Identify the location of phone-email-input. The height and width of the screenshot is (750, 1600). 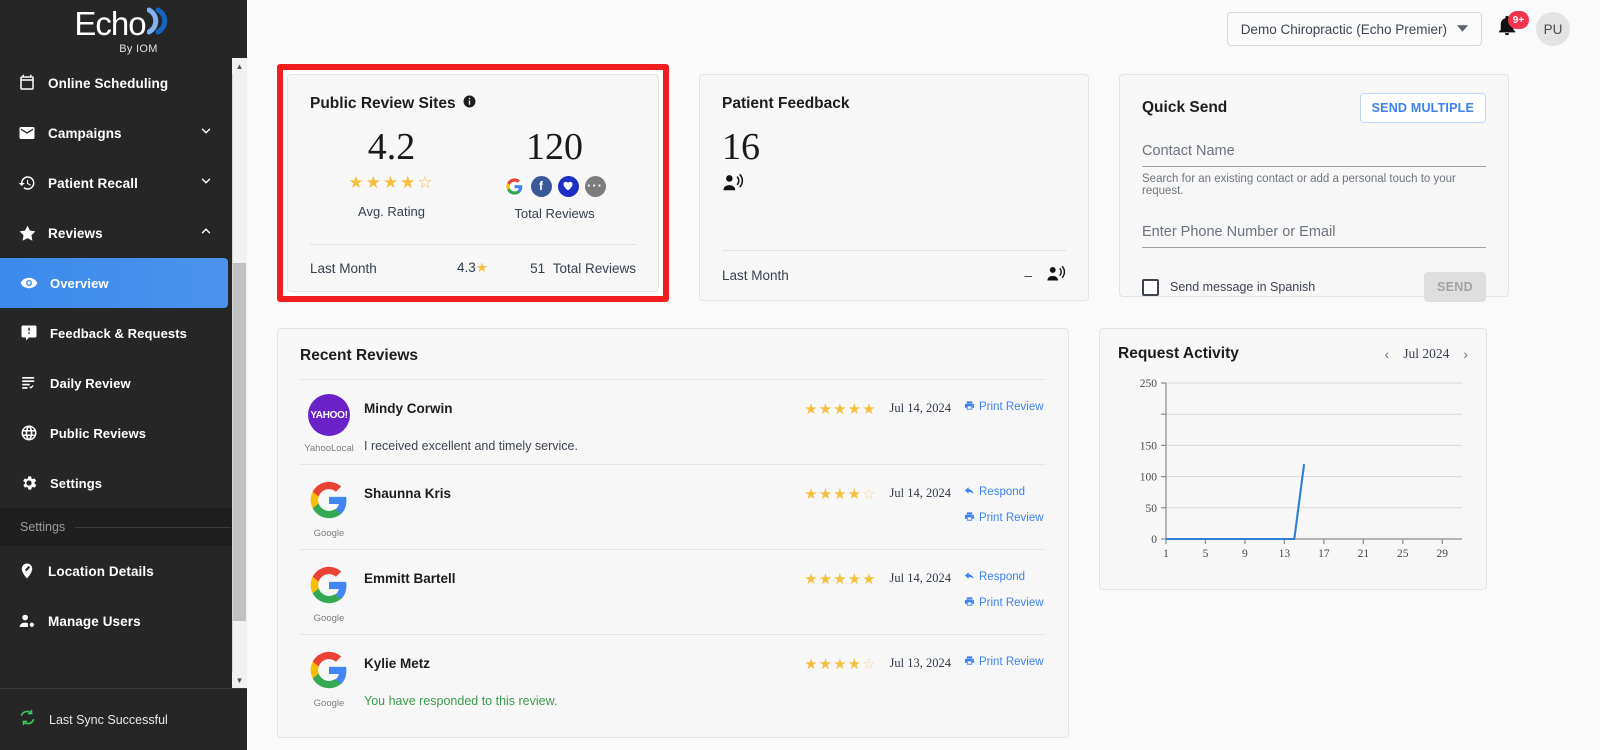
(1314, 232).